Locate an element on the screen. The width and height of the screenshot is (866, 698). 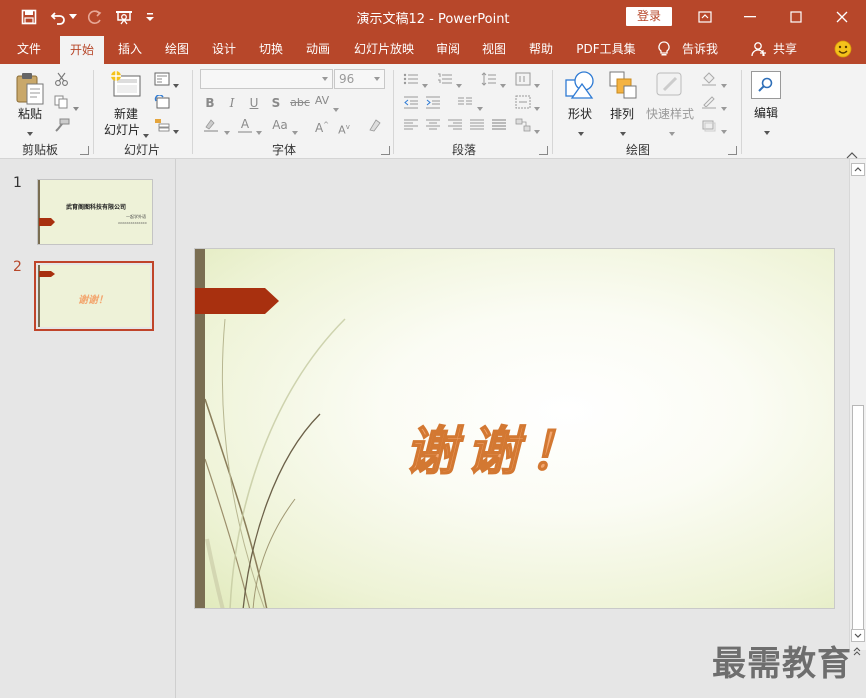
shape-outline-icon is located at coordinates (709, 102).